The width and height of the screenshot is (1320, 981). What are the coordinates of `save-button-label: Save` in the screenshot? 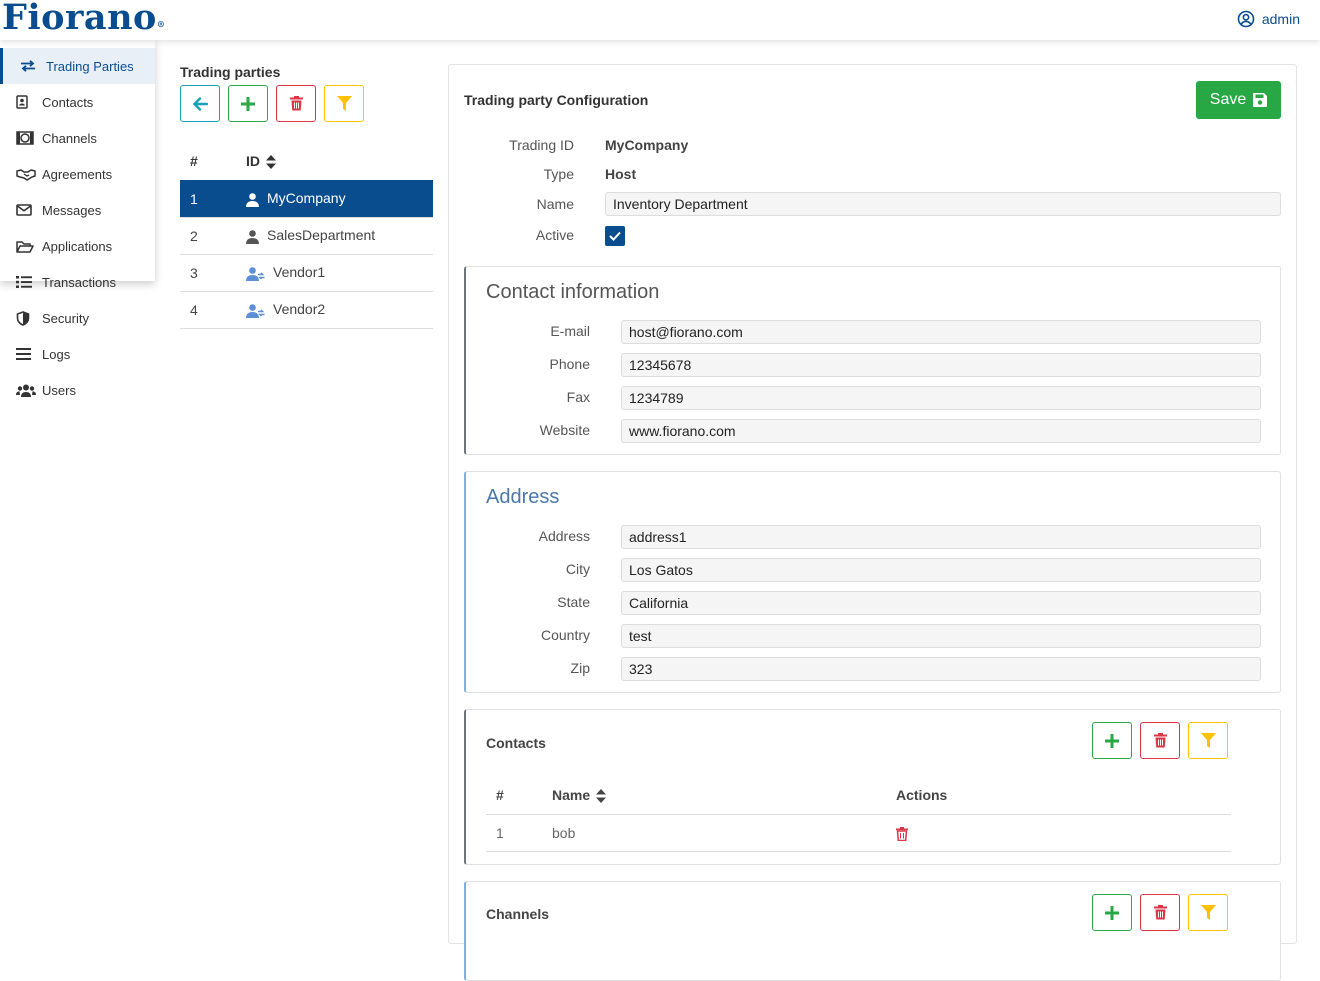 It's located at (1228, 99).